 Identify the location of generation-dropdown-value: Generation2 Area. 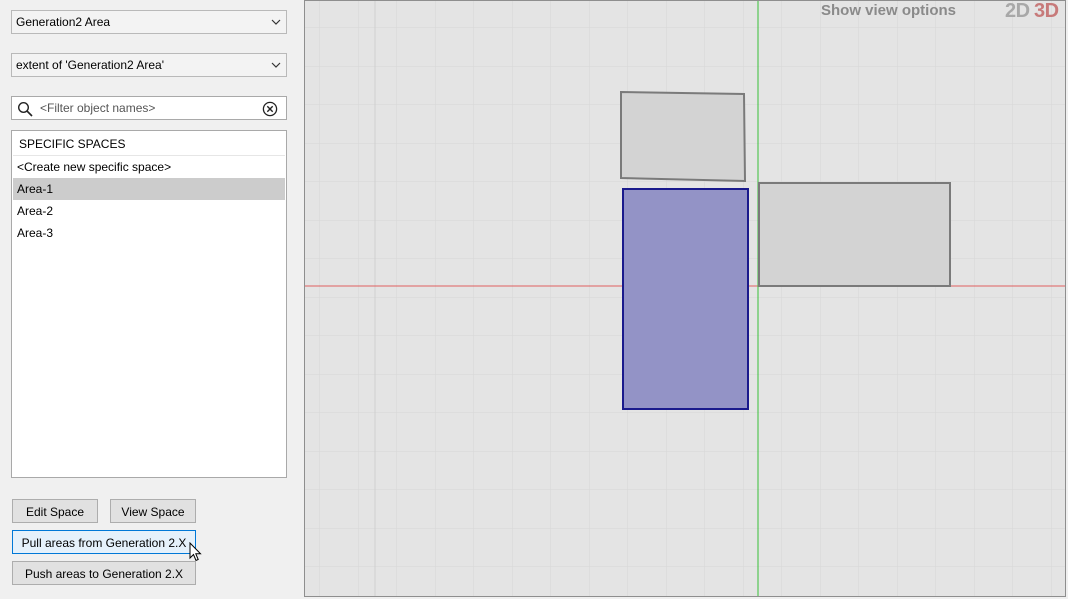
(63, 22).